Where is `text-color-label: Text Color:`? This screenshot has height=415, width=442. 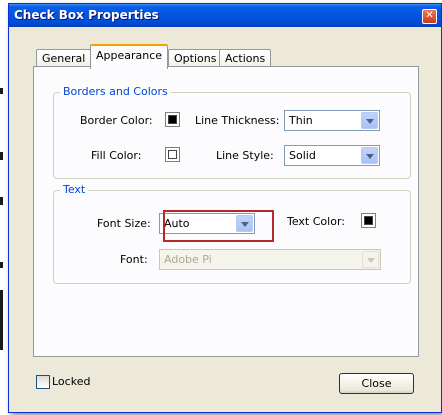 text-color-label: Text Color: is located at coordinates (316, 221).